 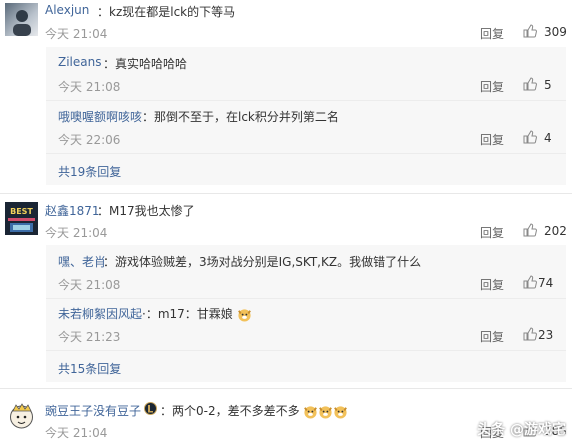 I want to click on sub-reply-username: 嘿、老肖, so click(x=82, y=261).